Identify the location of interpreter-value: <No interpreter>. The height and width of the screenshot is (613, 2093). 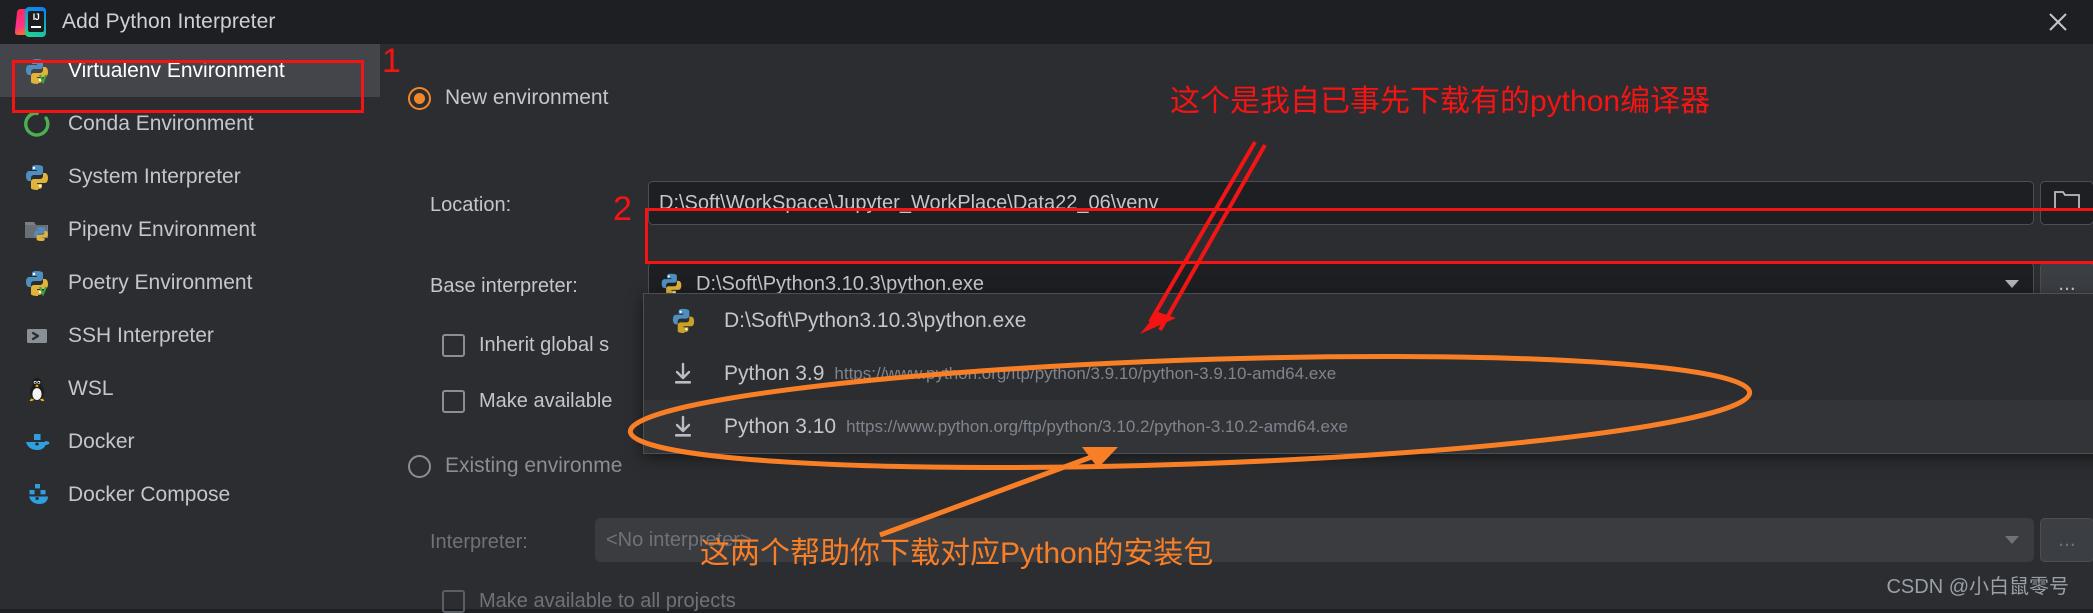
(679, 539).